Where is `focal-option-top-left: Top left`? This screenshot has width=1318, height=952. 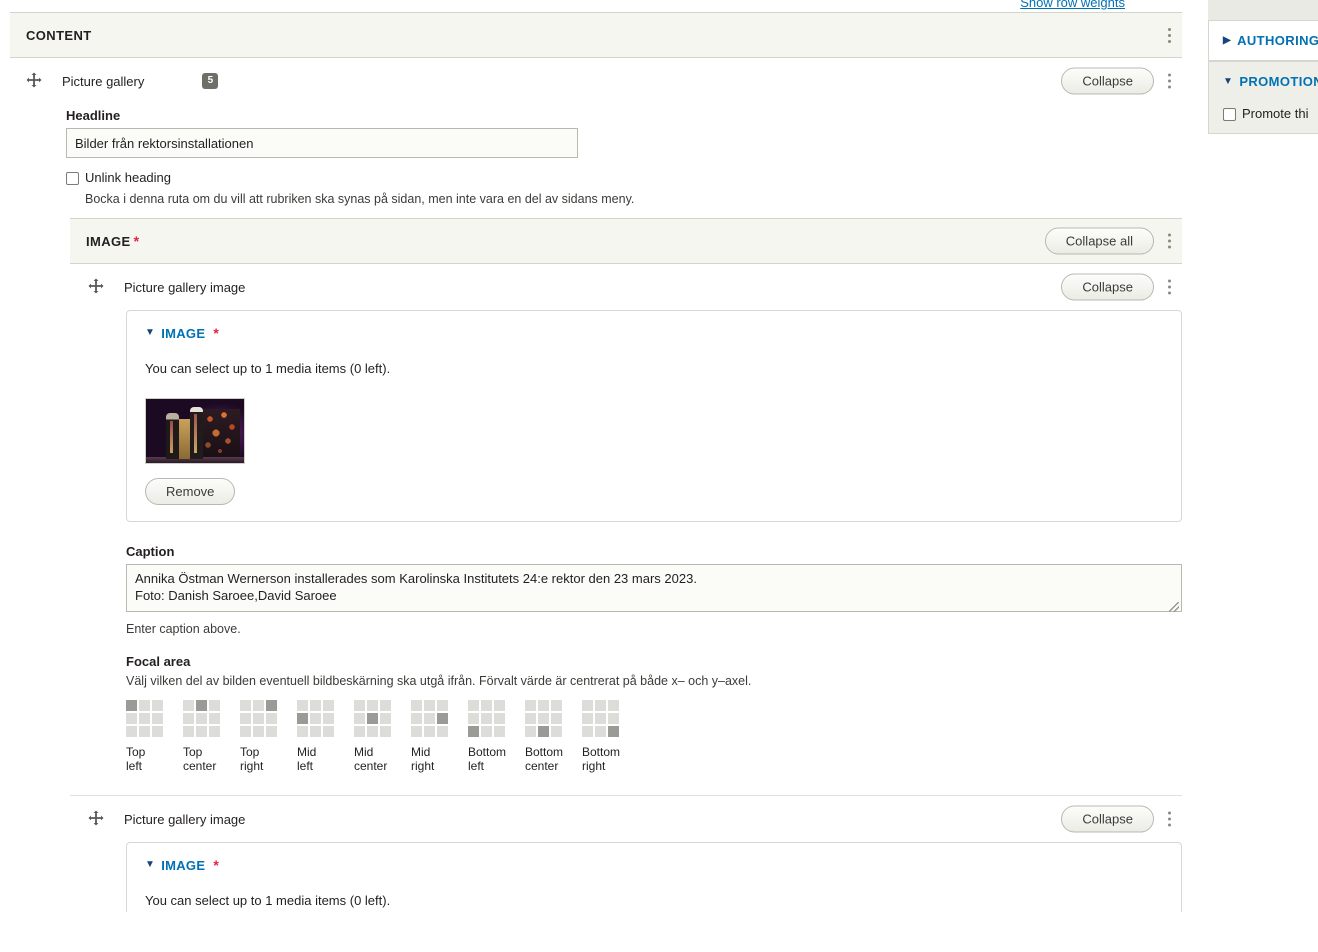
focal-option-top-left: Top left is located at coordinates (146, 736).